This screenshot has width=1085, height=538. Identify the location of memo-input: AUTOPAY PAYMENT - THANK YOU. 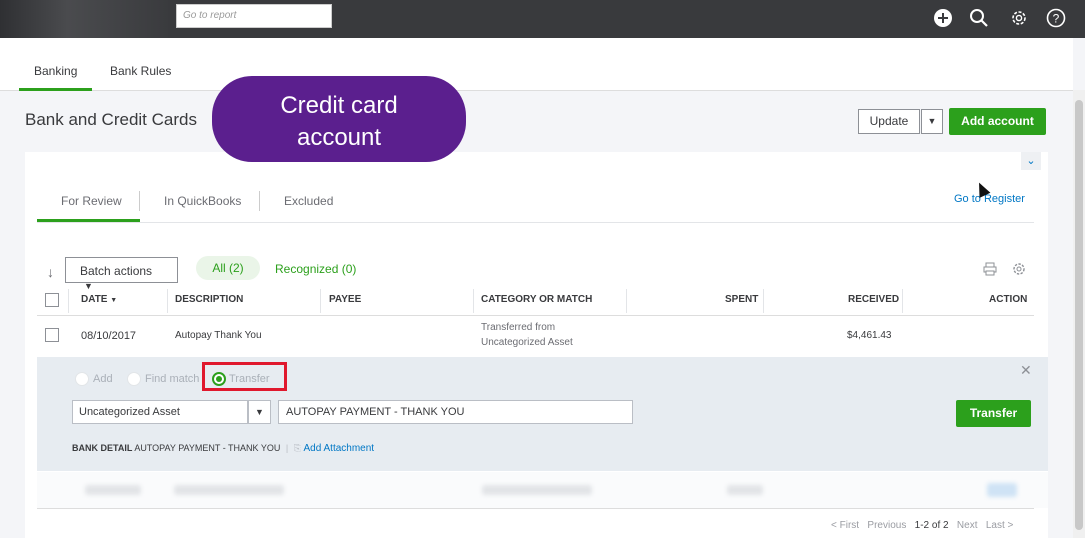
(455, 412).